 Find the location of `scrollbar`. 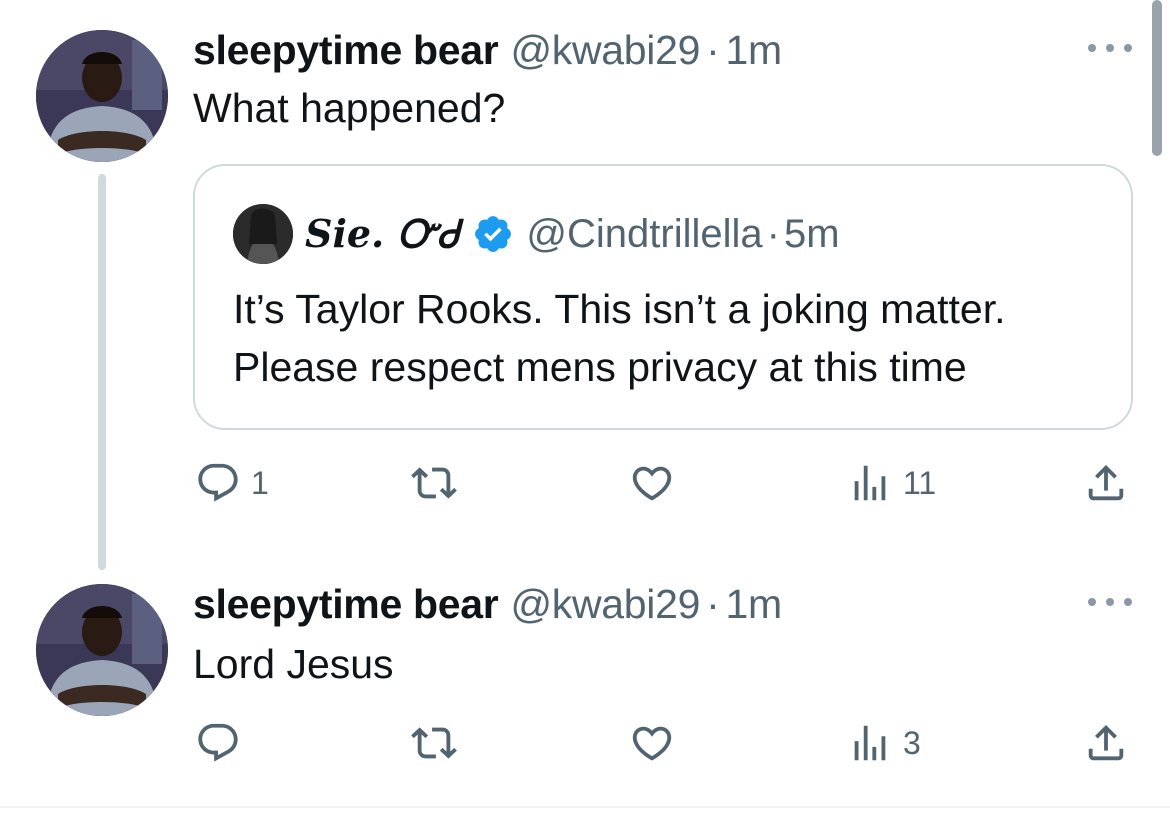

scrollbar is located at coordinates (1157, 78).